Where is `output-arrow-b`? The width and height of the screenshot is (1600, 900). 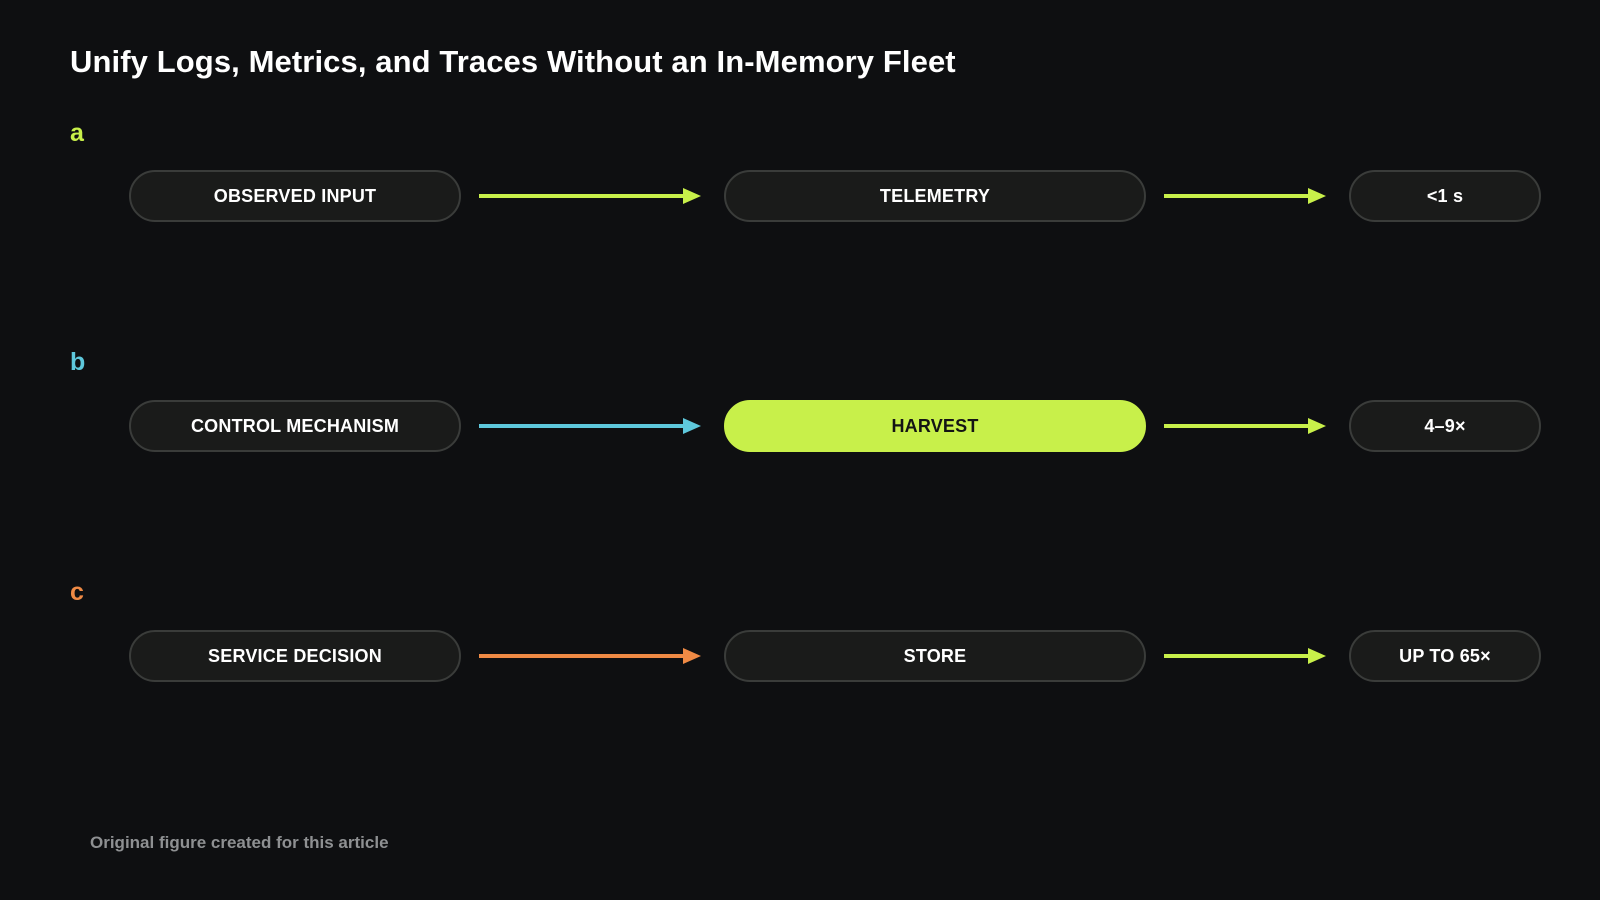 output-arrow-b is located at coordinates (1245, 426).